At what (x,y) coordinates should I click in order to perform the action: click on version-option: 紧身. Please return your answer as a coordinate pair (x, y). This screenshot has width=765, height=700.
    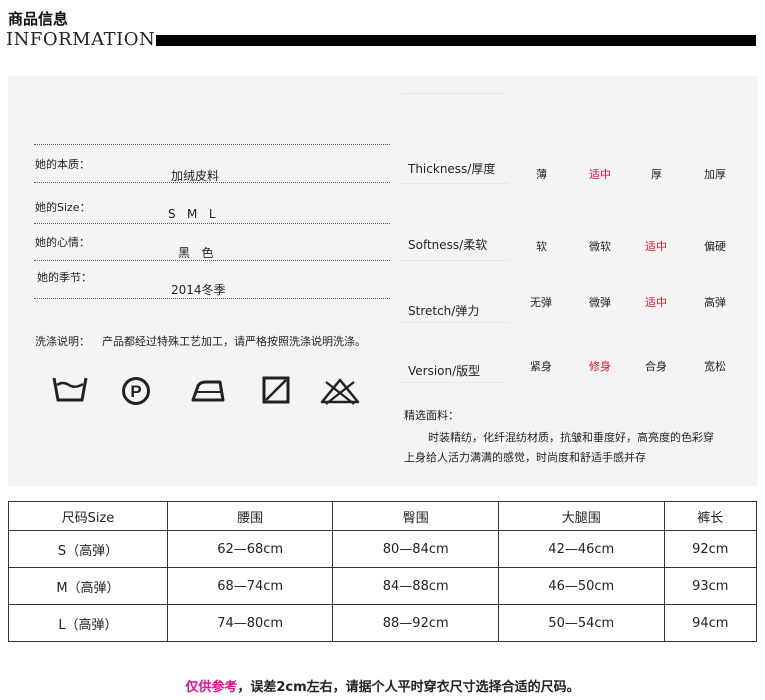
    Looking at the image, I should click on (541, 366).